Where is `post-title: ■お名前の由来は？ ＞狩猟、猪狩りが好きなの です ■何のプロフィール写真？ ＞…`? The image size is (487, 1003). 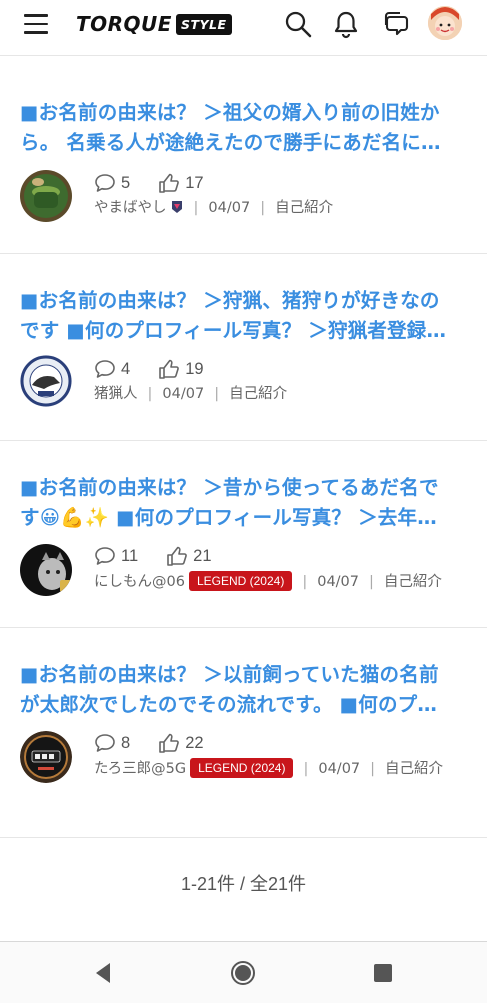
post-title: ■お名前の由来は？ ＞狩猟、猪狩りが好きなの です ■何のプロフィール写真？ ＞… is located at coordinates (238, 316).